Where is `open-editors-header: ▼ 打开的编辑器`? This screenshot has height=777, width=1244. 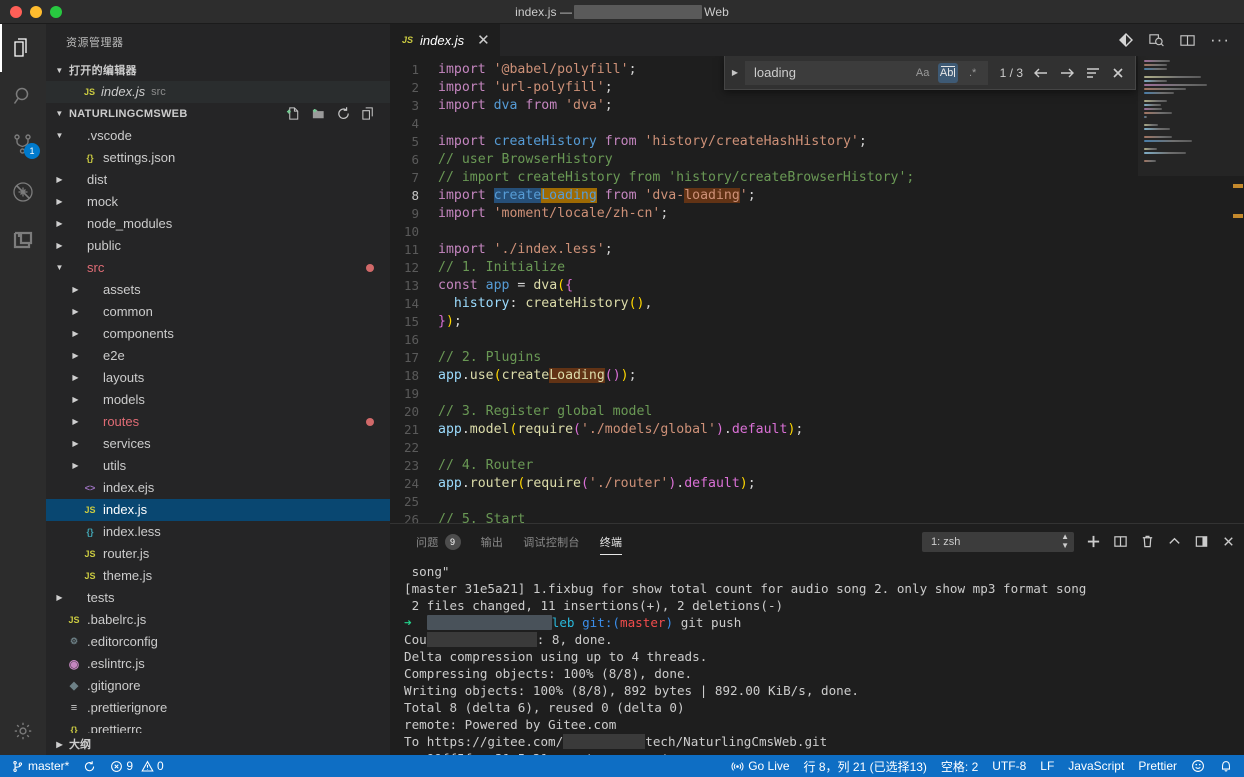 open-editors-header: ▼ 打开的编辑器 is located at coordinates (218, 70).